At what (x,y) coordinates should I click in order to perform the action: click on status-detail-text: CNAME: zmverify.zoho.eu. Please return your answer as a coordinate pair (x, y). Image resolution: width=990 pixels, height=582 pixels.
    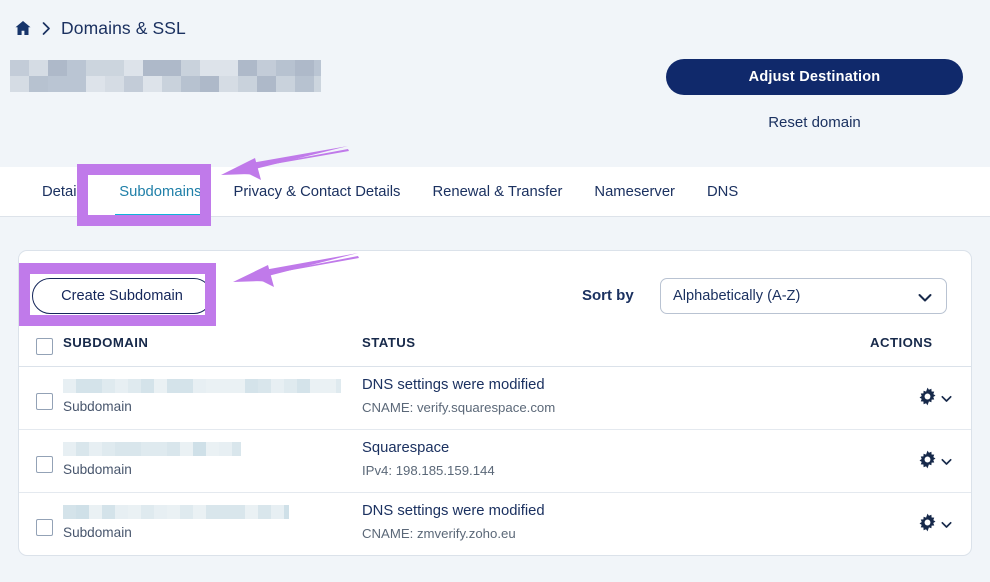
    Looking at the image, I should click on (439, 533).